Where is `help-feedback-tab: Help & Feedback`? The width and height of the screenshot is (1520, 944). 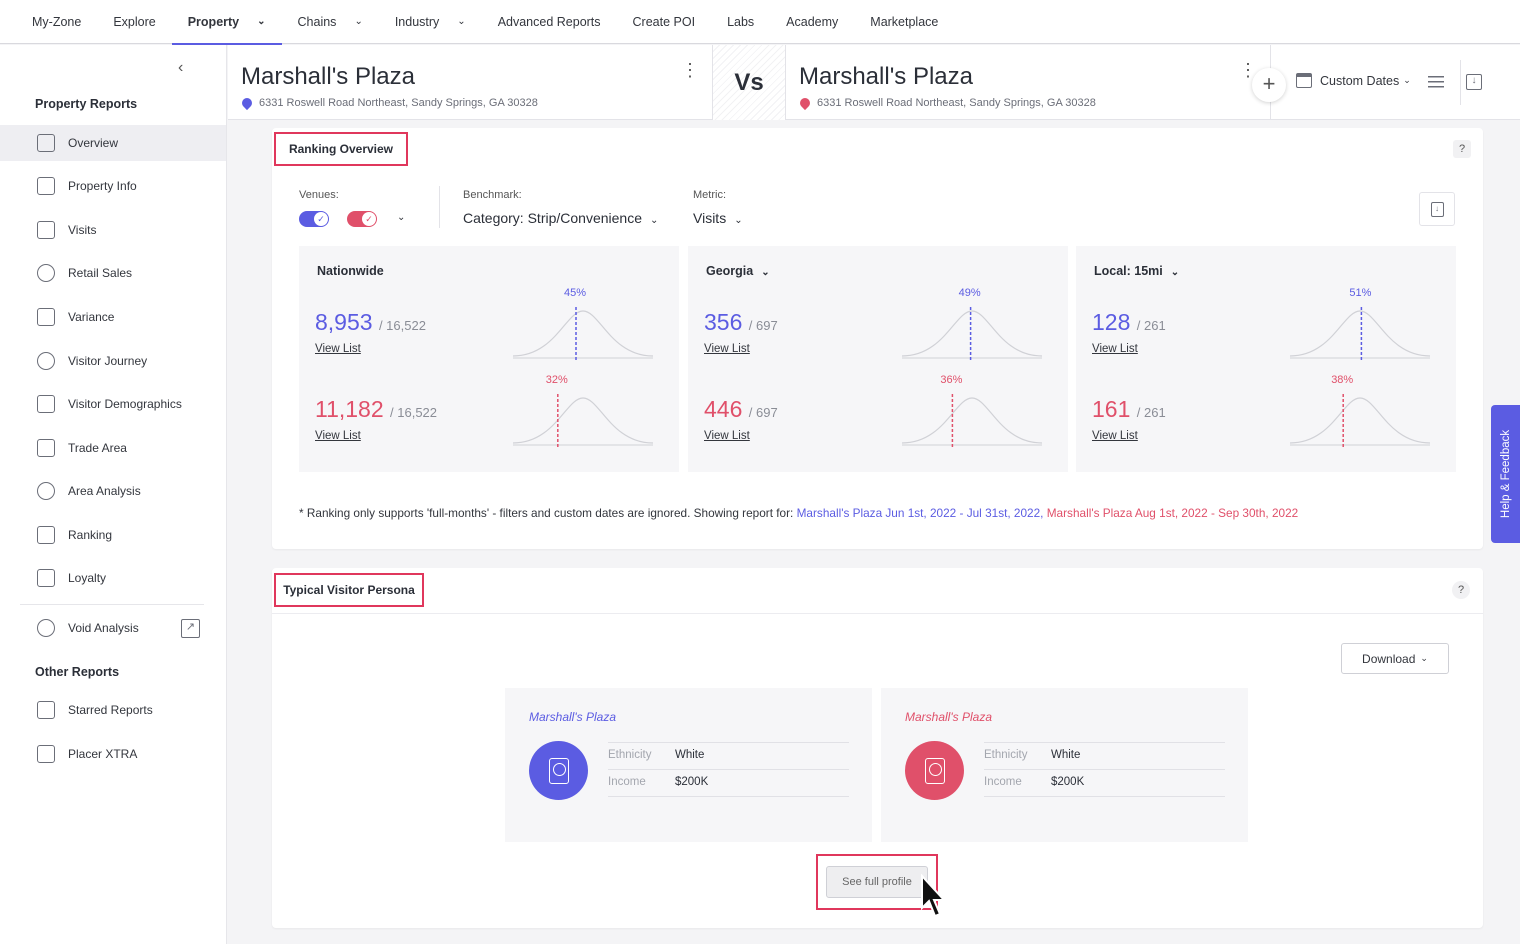
help-feedback-tab: Help & Feedback is located at coordinates (1505, 474).